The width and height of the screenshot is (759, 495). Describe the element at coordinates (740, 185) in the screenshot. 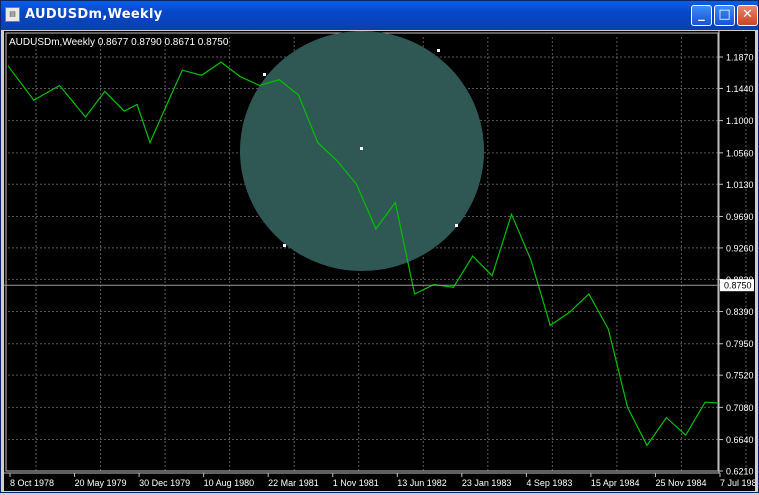

I see `y-tick-label: 1.0130` at that location.